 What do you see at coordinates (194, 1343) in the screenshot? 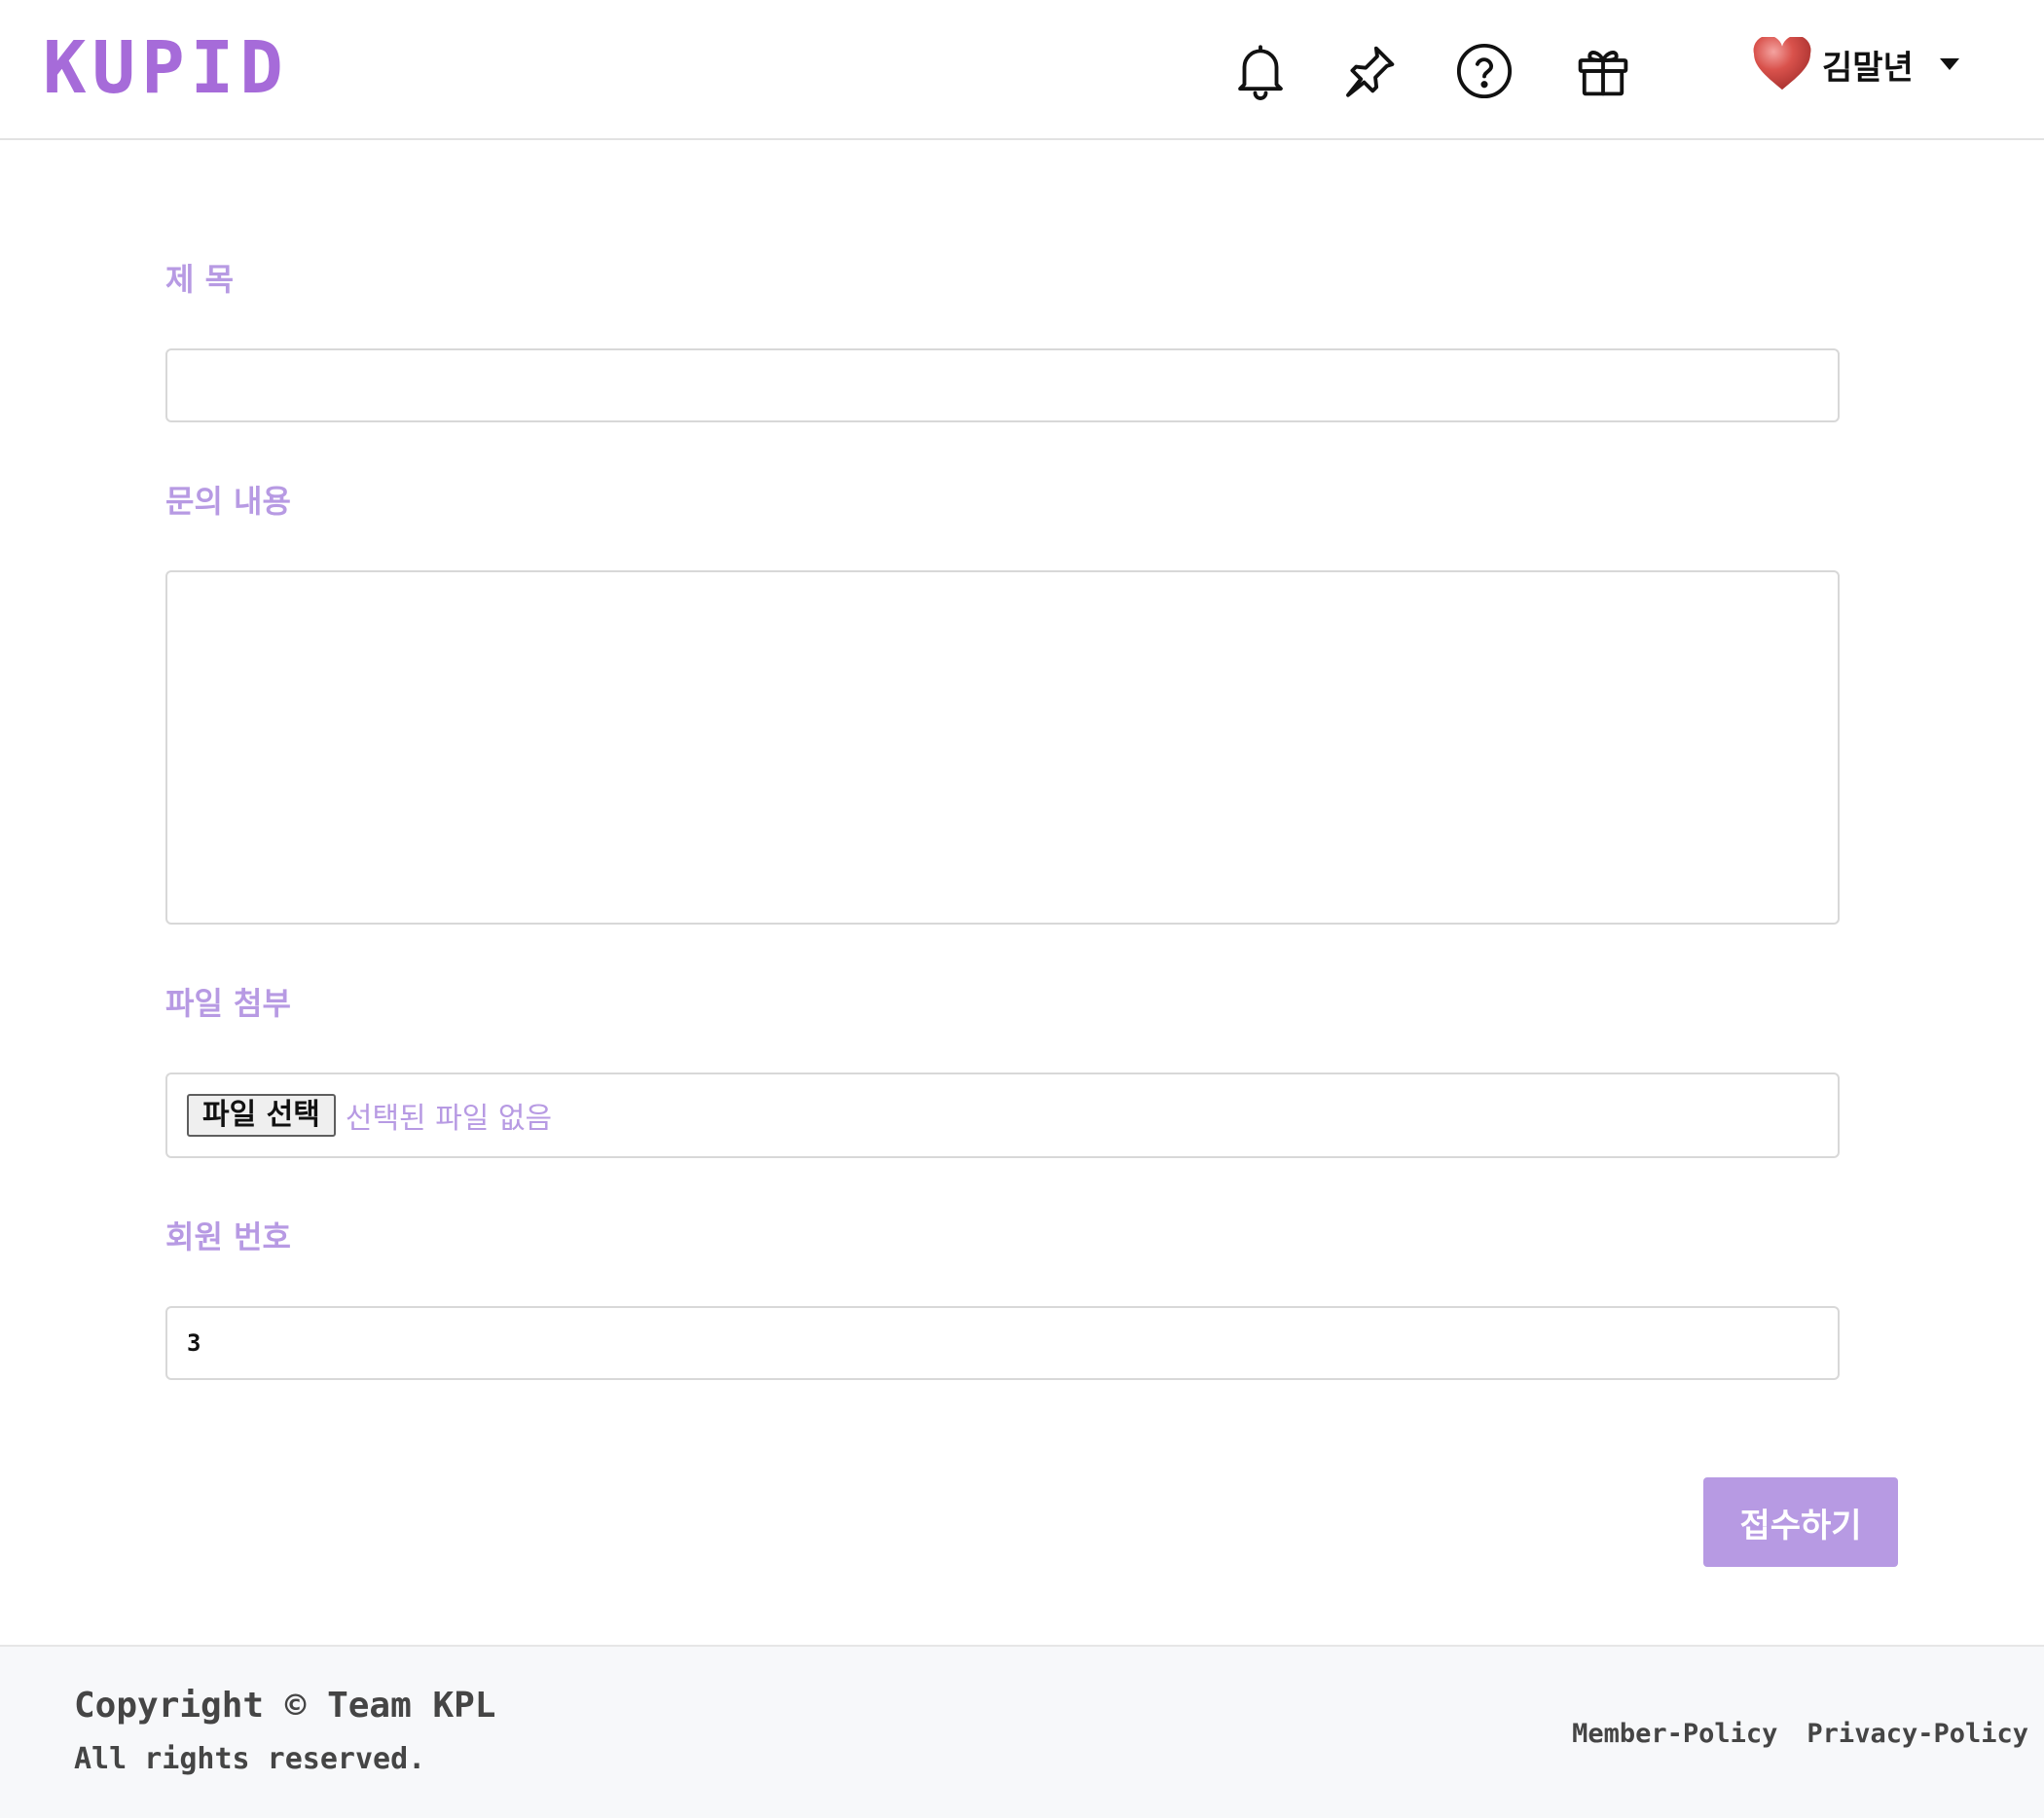
I see `member-number-value: 3` at bounding box center [194, 1343].